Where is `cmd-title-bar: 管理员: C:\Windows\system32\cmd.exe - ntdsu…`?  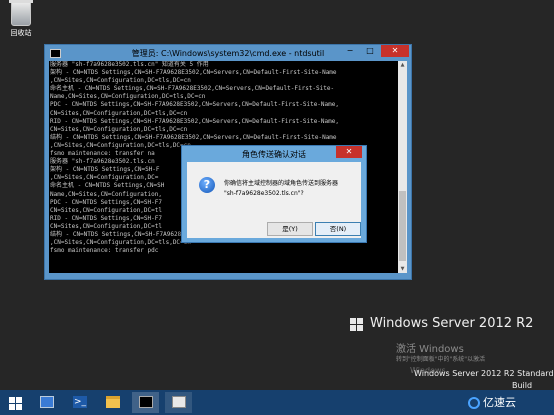 cmd-title-bar: 管理员: C:\Windows\system32\cmd.exe - ntdsu… is located at coordinates (228, 53).